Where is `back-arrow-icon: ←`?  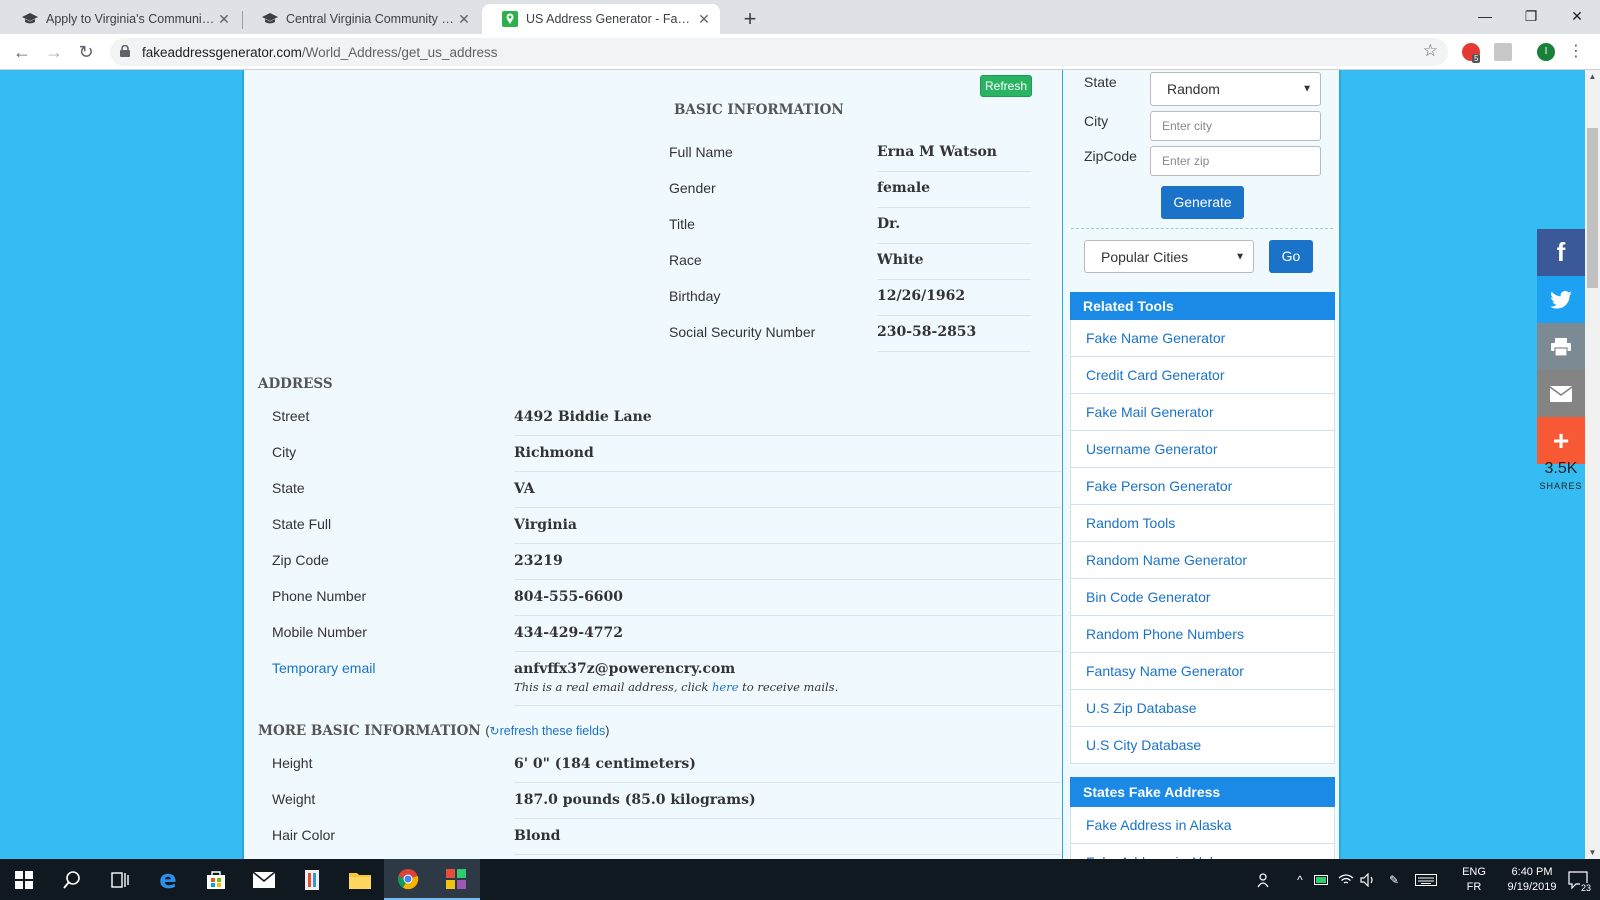
back-arrow-icon: ← is located at coordinates (22, 52).